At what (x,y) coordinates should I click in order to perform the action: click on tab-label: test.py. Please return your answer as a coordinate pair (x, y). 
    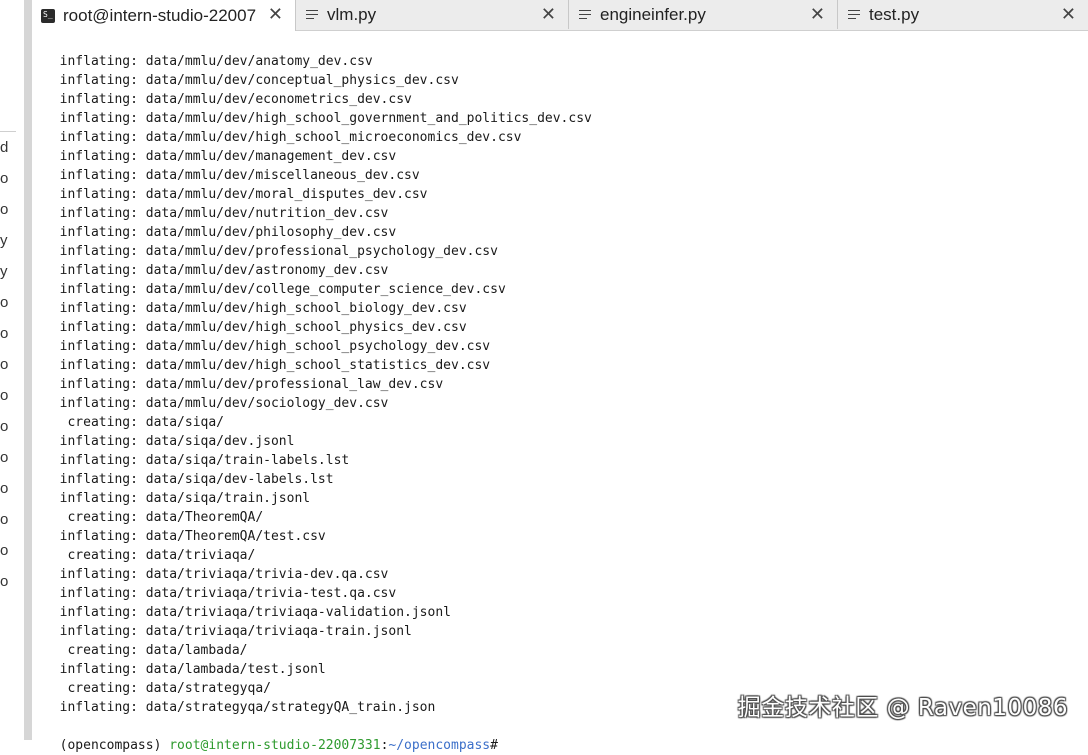
    Looking at the image, I should click on (894, 14).